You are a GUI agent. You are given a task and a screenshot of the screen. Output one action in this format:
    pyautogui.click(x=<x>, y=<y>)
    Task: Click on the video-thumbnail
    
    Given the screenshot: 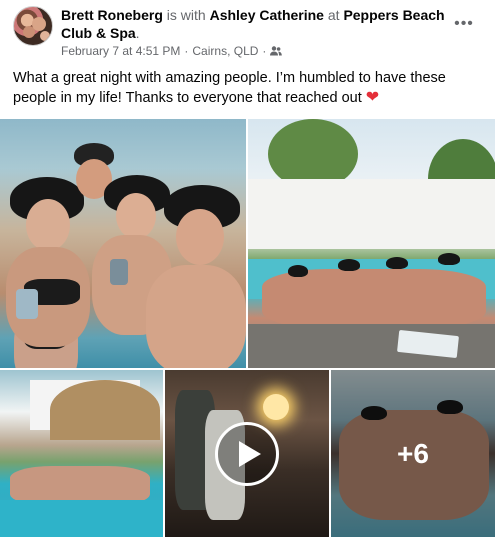 What is the action you would take?
    pyautogui.click(x=247, y=453)
    